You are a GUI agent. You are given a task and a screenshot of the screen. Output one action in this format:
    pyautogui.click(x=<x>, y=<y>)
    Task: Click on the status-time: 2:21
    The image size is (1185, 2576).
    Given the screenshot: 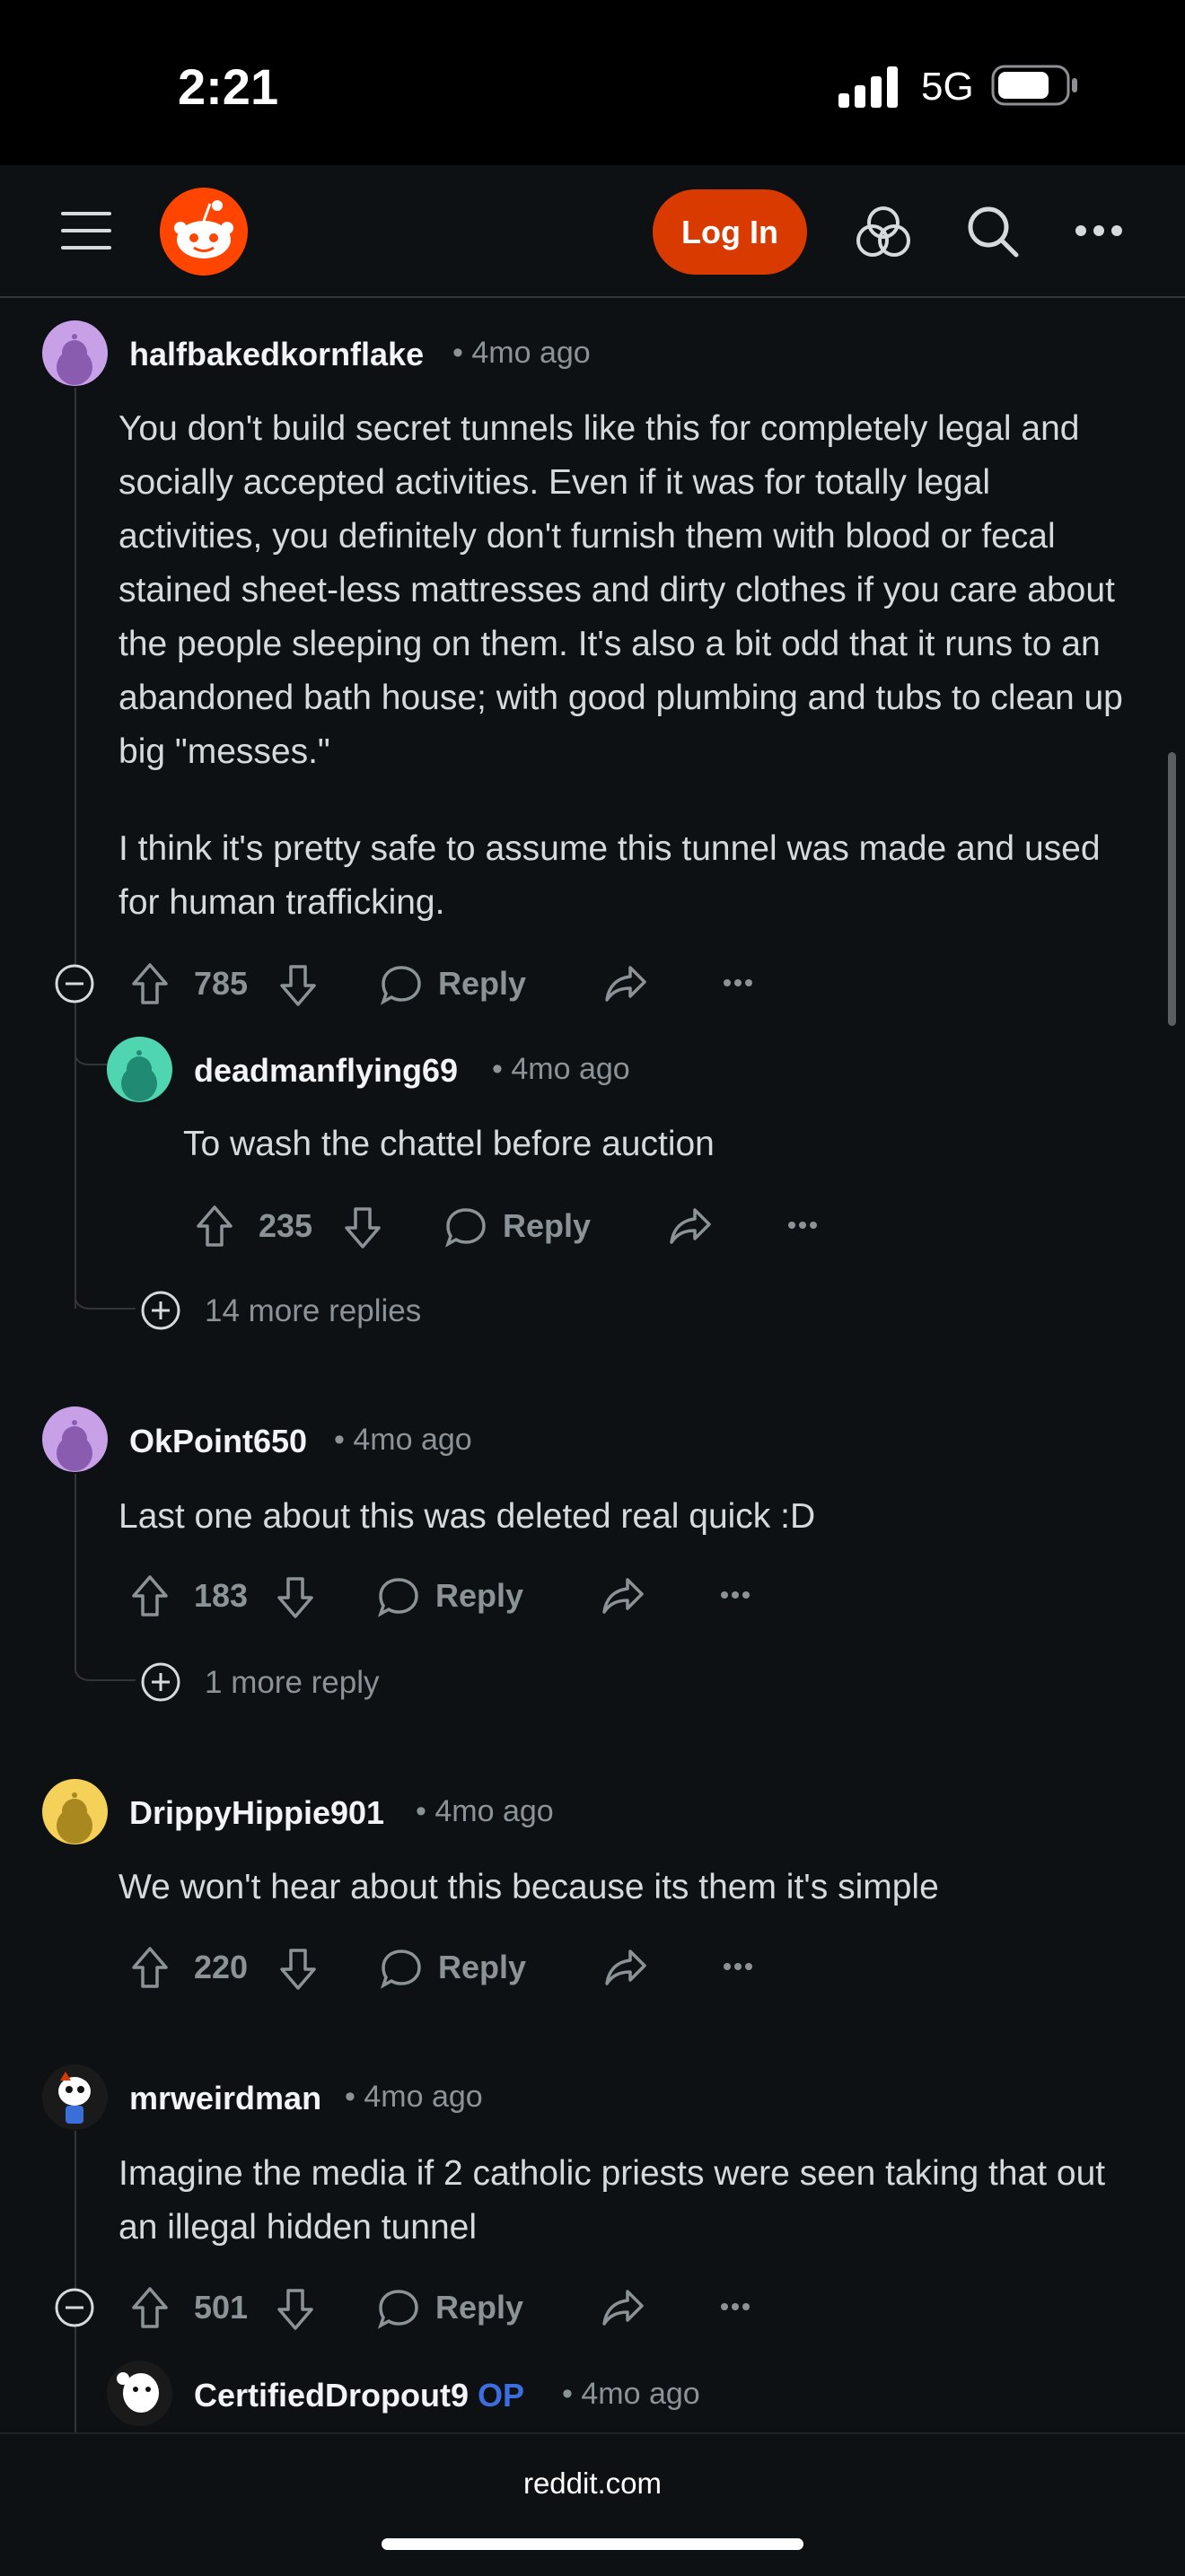 What is the action you would take?
    pyautogui.click(x=228, y=86)
    